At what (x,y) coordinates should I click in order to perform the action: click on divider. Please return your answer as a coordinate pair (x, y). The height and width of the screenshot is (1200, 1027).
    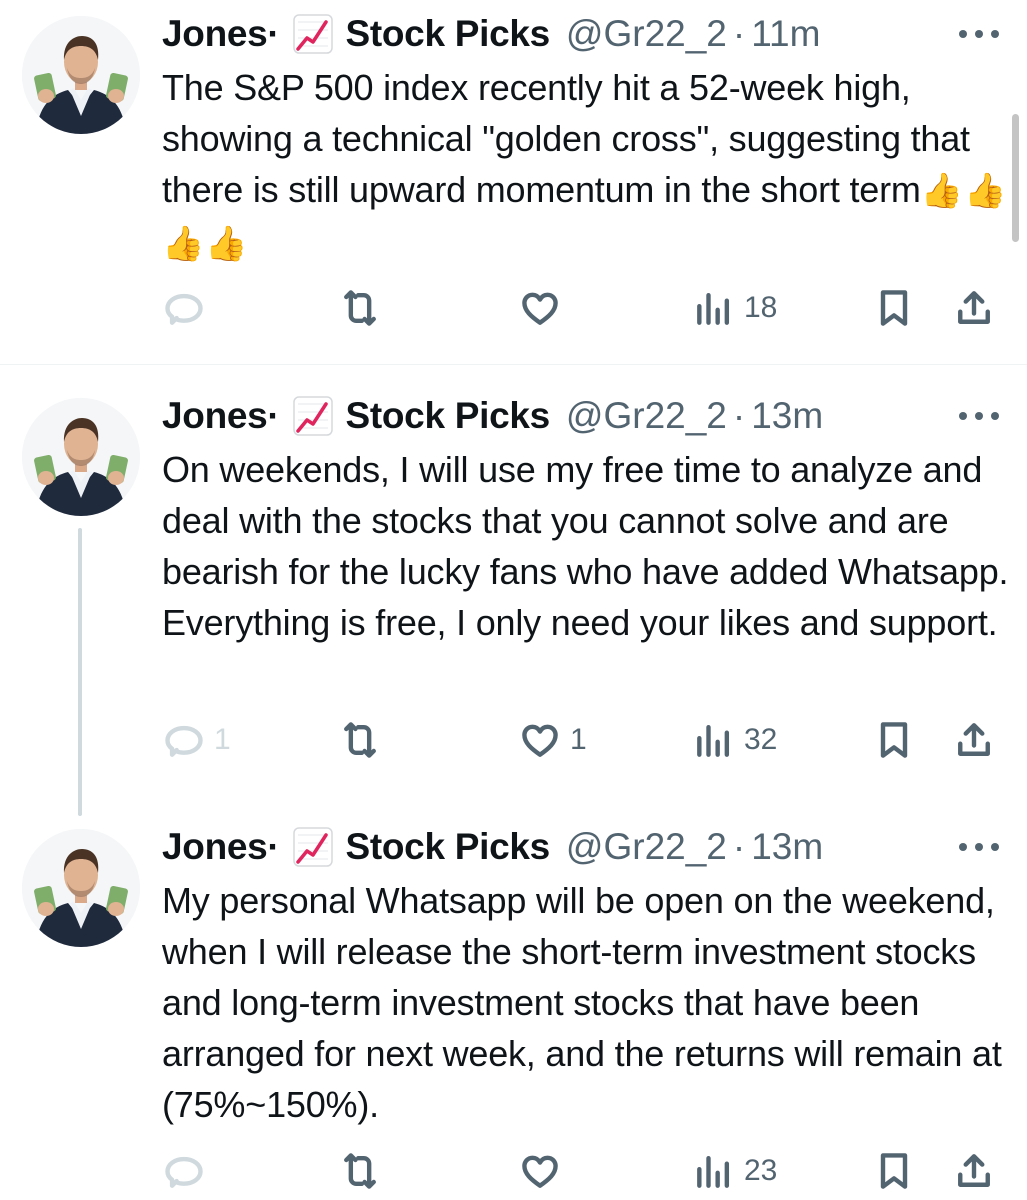
    Looking at the image, I should click on (513, 364).